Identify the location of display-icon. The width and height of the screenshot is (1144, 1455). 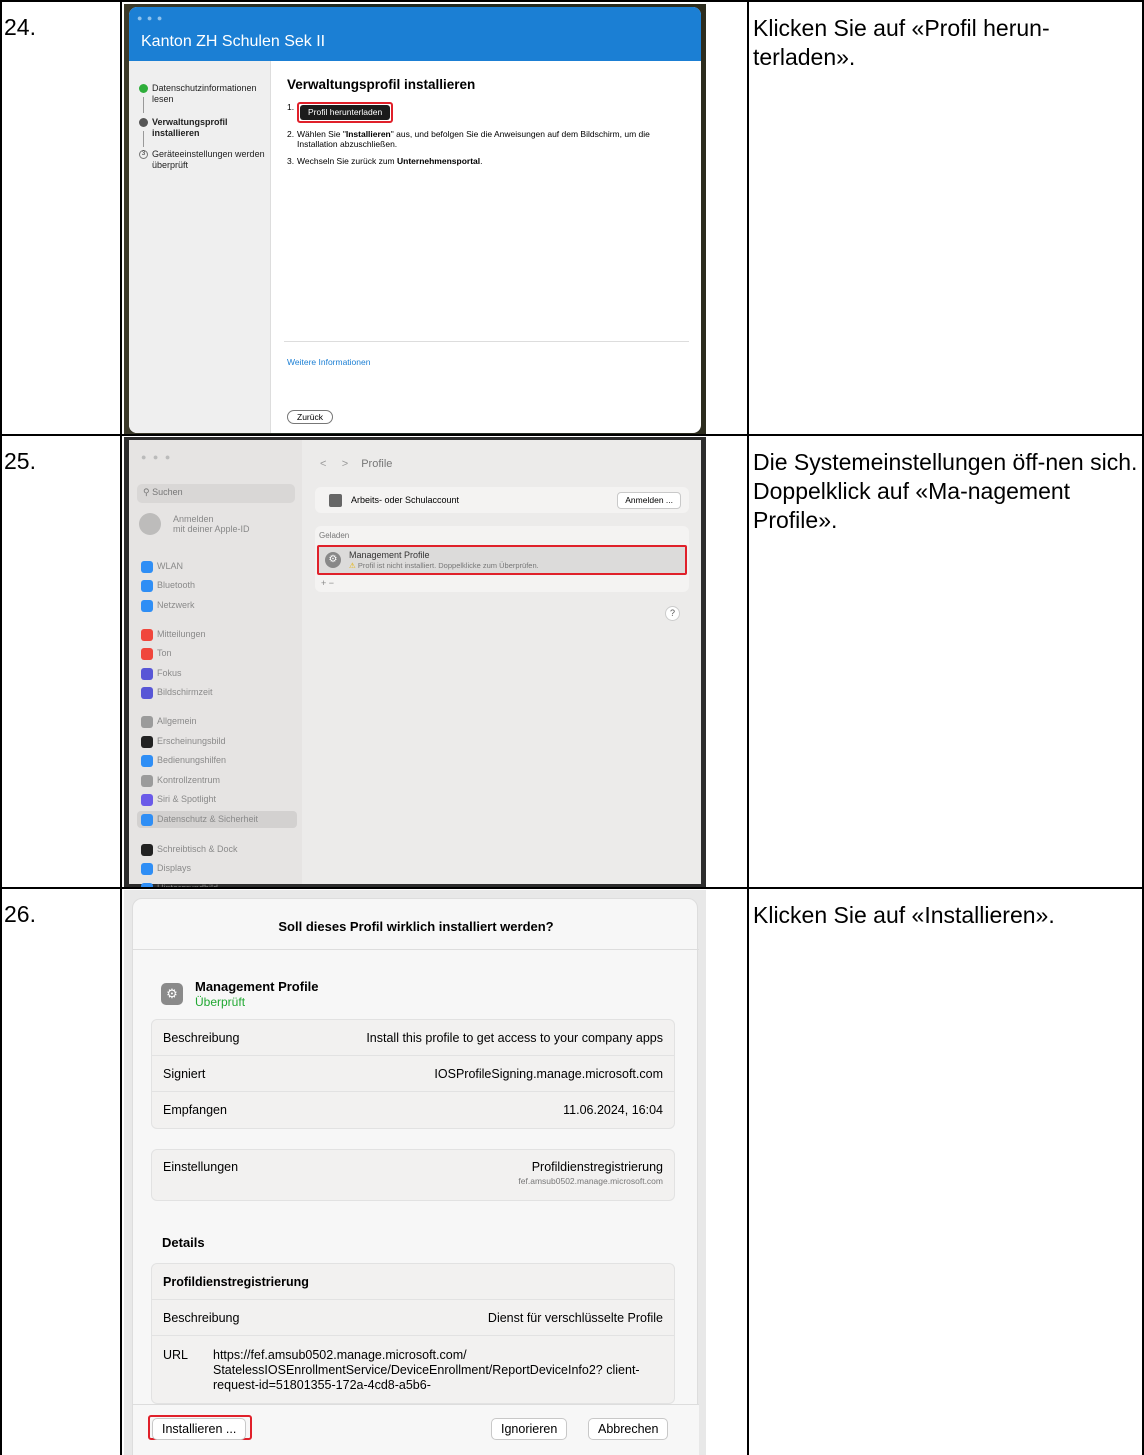
(147, 869).